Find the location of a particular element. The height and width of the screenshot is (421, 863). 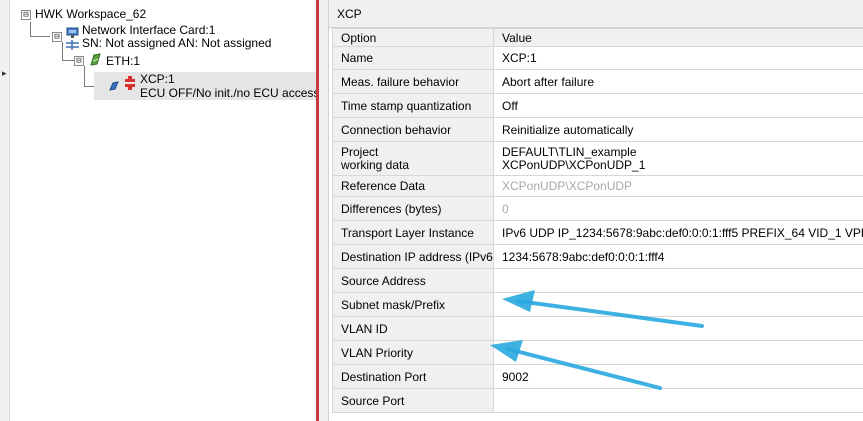

value-project-line1: DEFAULT\TLIN_example is located at coordinates (569, 151).